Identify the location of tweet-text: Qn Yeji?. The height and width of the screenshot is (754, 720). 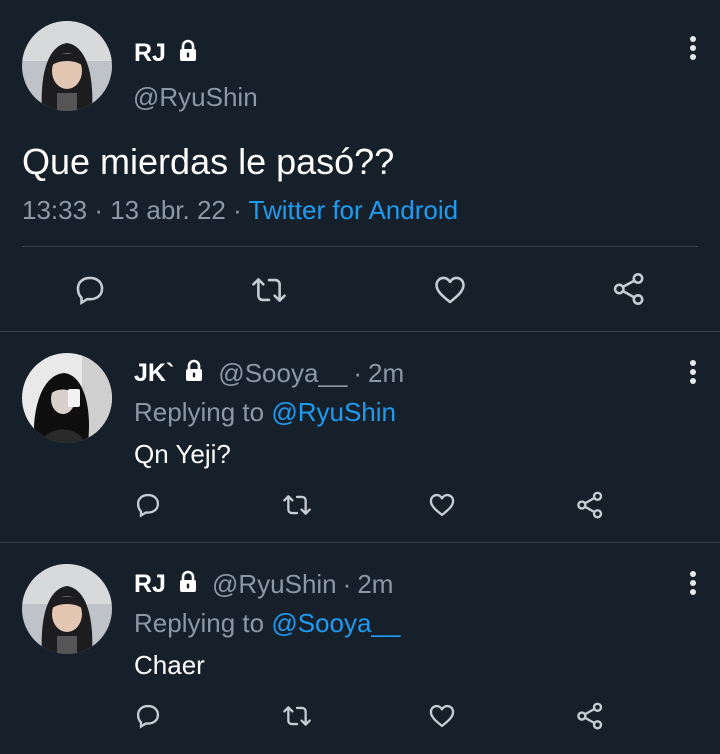
(182, 454).